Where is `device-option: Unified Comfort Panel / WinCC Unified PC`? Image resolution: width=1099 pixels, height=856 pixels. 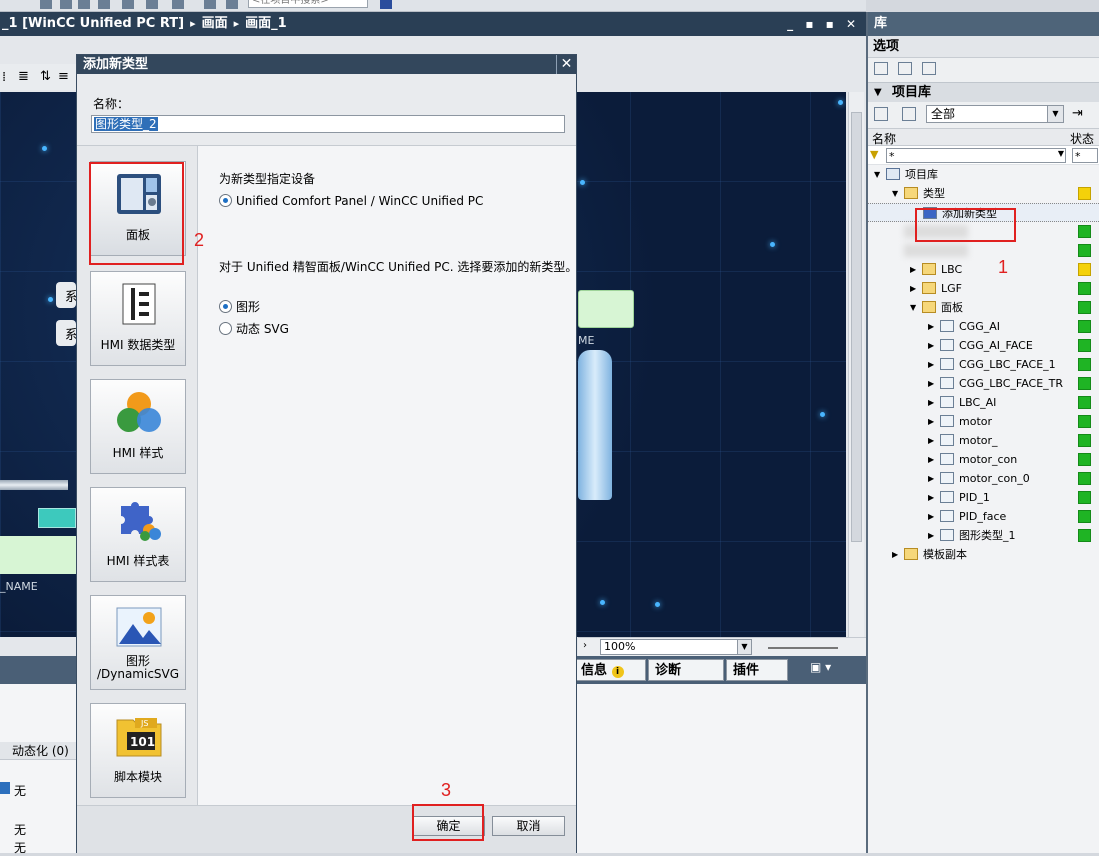
device-option: Unified Comfort Panel / WinCC Unified PC is located at coordinates (351, 201).